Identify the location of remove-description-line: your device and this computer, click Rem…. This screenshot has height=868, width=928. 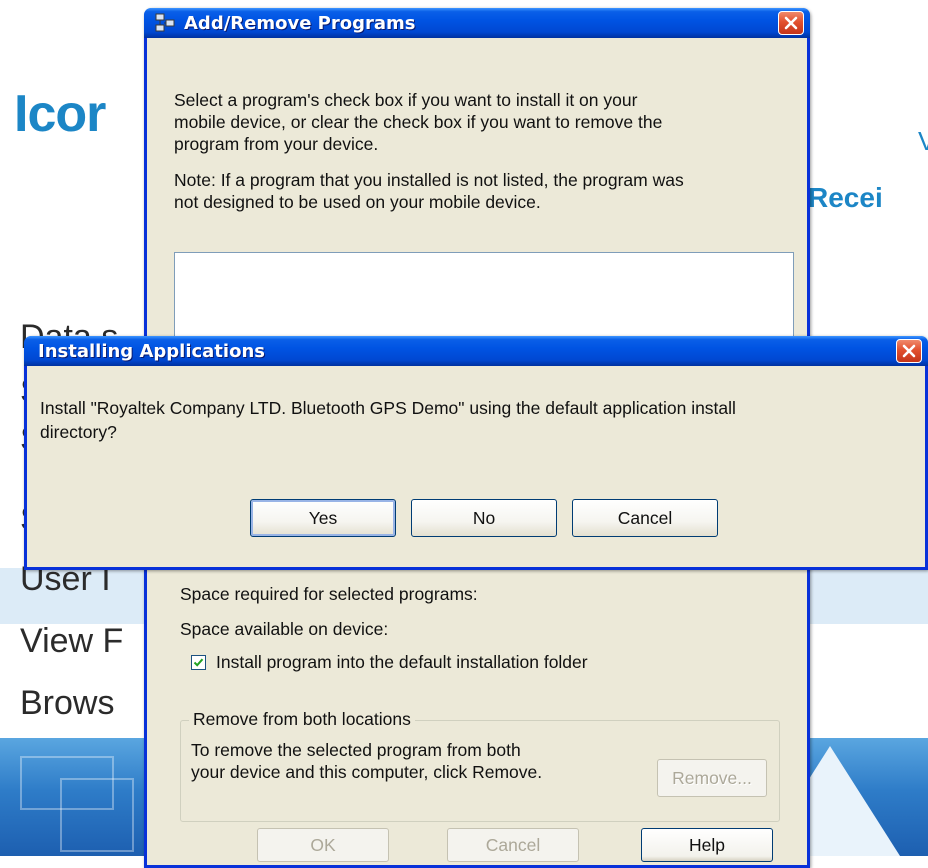
(367, 772).